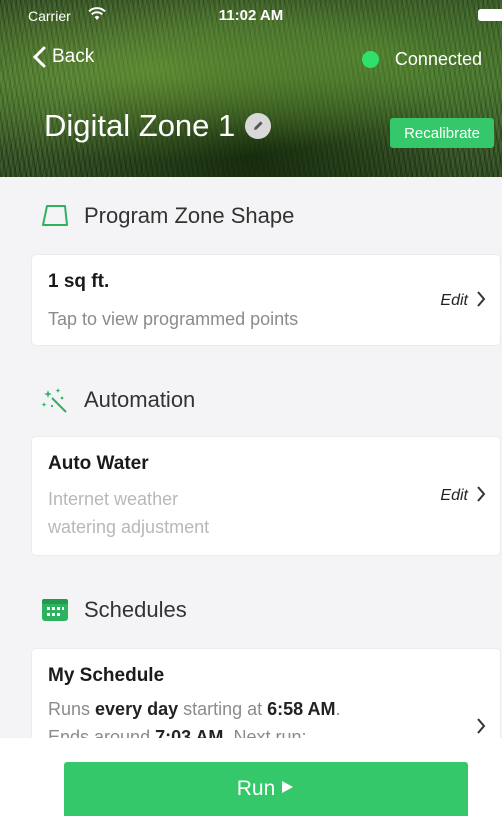  I want to click on status-bar: Carrier 11:02 AM, so click(251, 15).